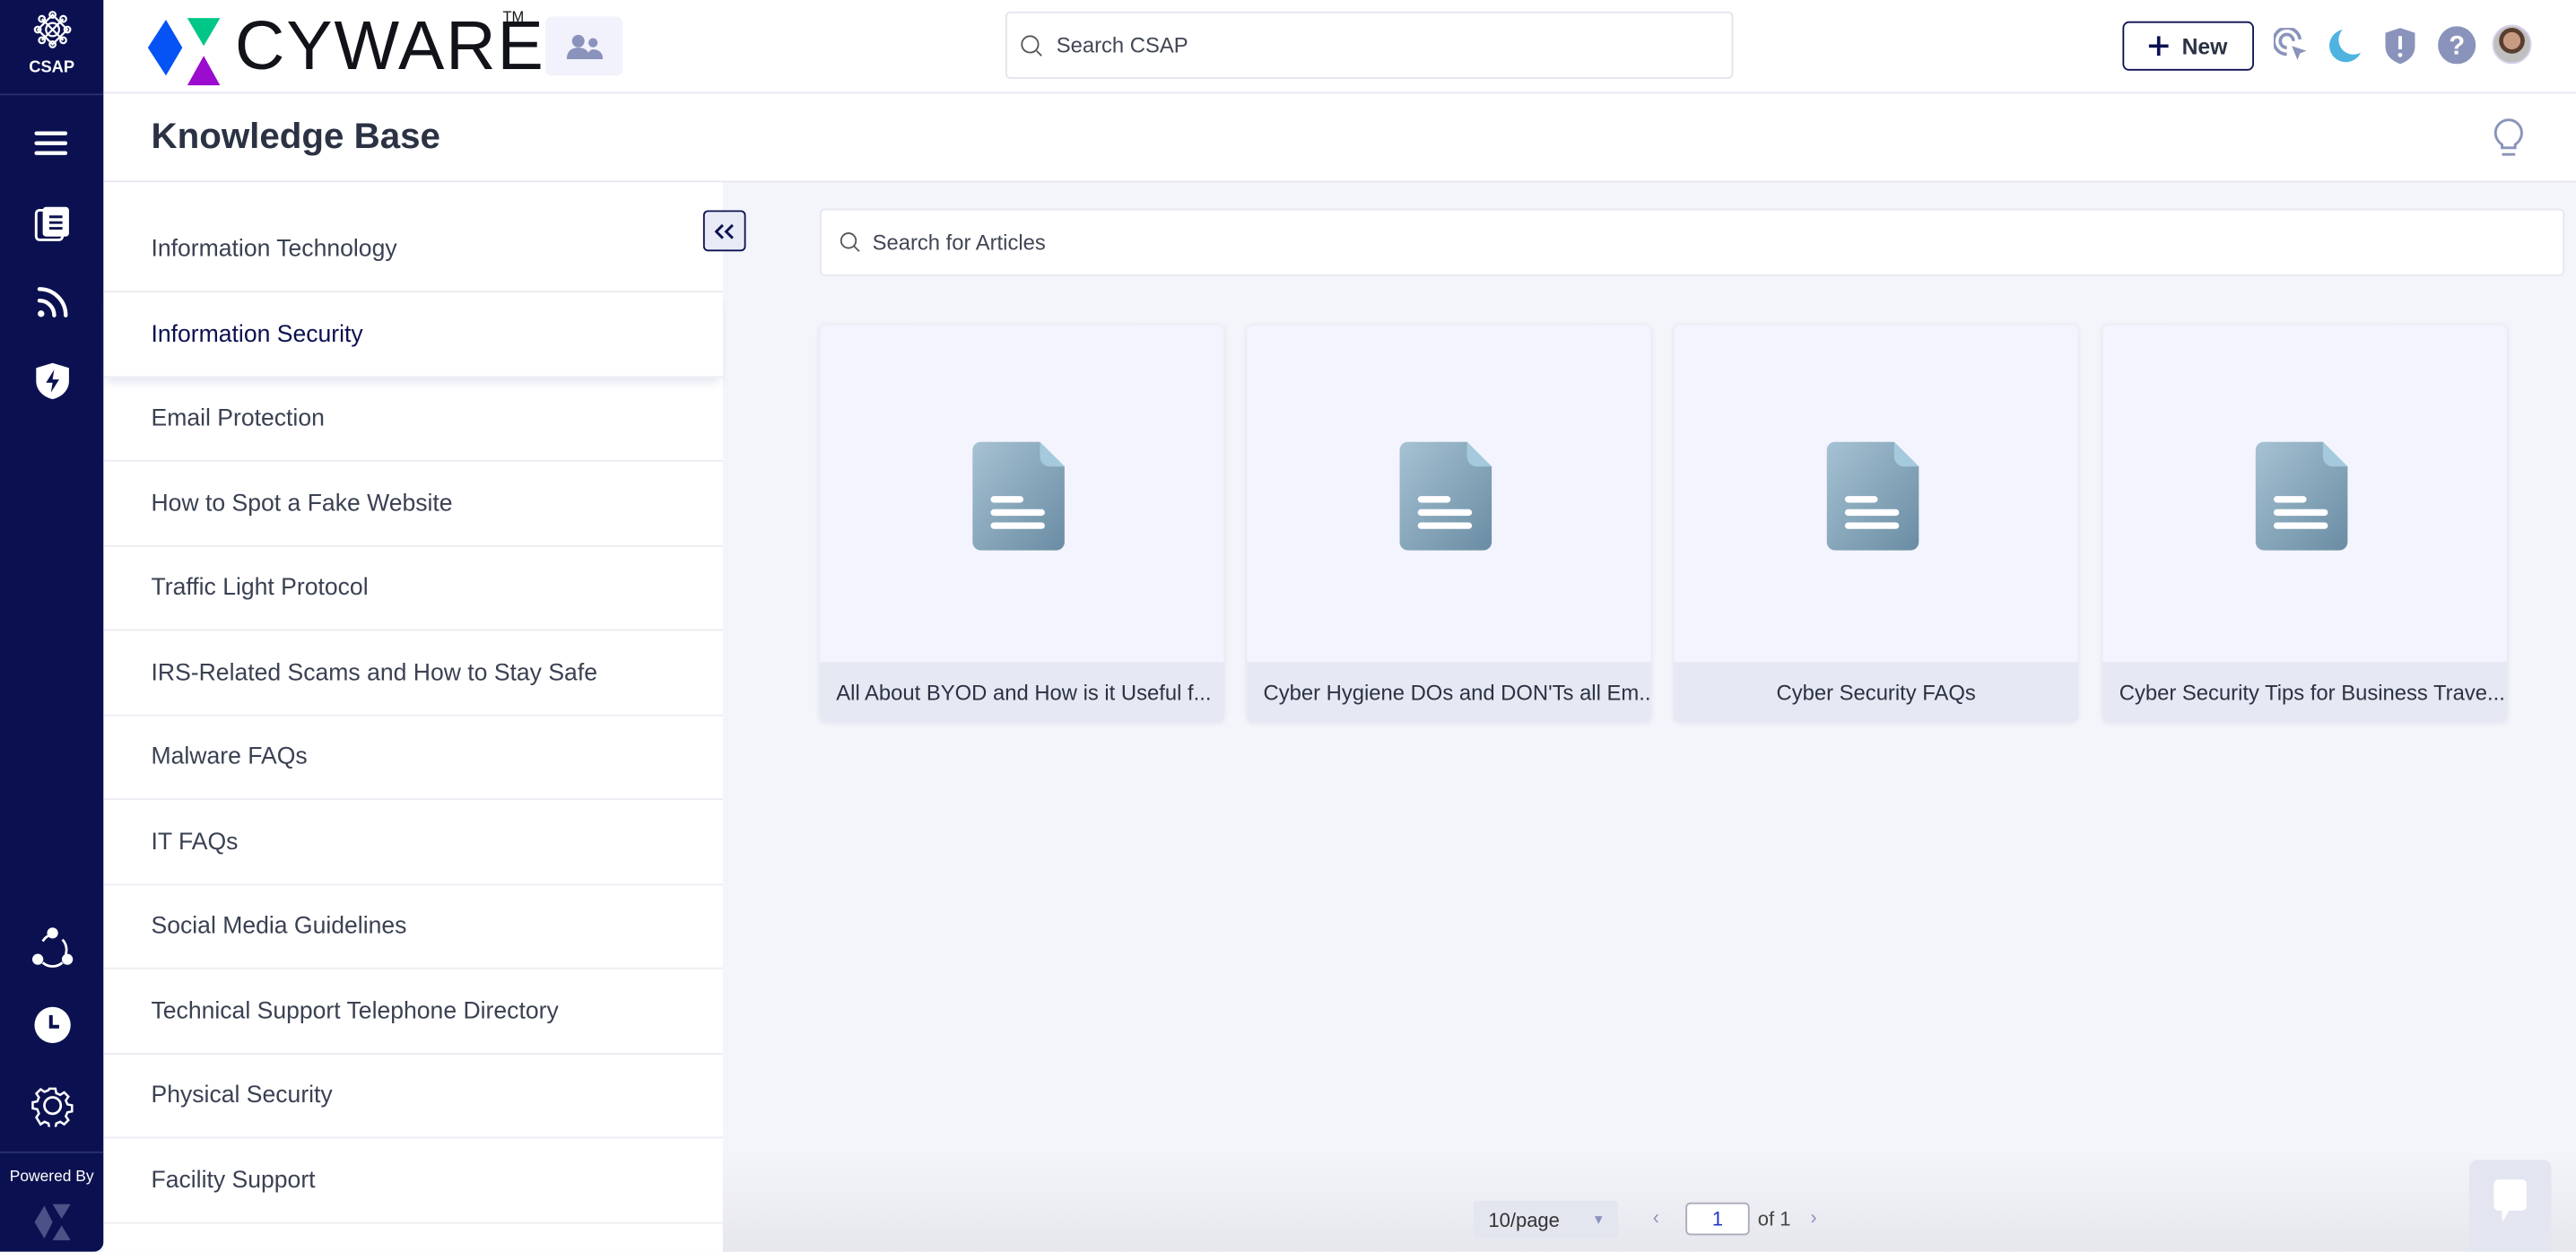 This screenshot has height=1252, width=2576. Describe the element at coordinates (959, 242) in the screenshot. I see `article-search-placeholder: Search for Articles` at that location.